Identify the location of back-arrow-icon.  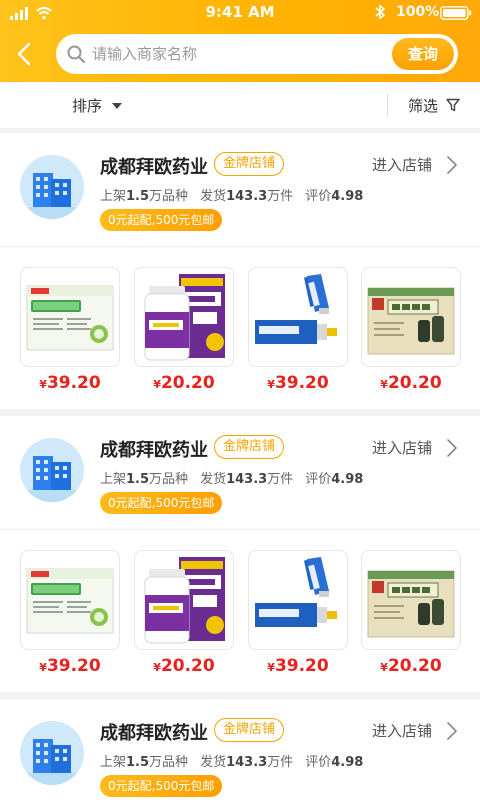
(25, 54).